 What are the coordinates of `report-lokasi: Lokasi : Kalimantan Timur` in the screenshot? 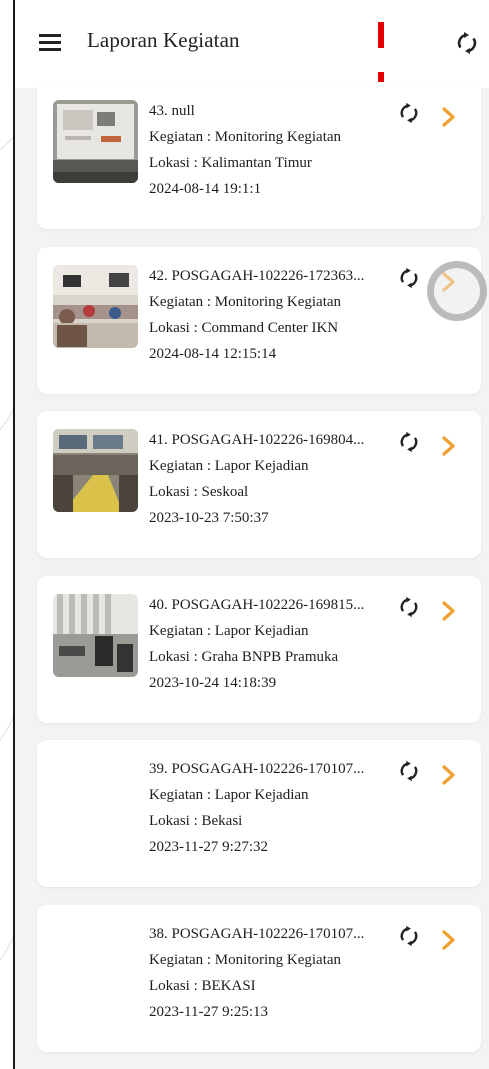 It's located at (230, 163).